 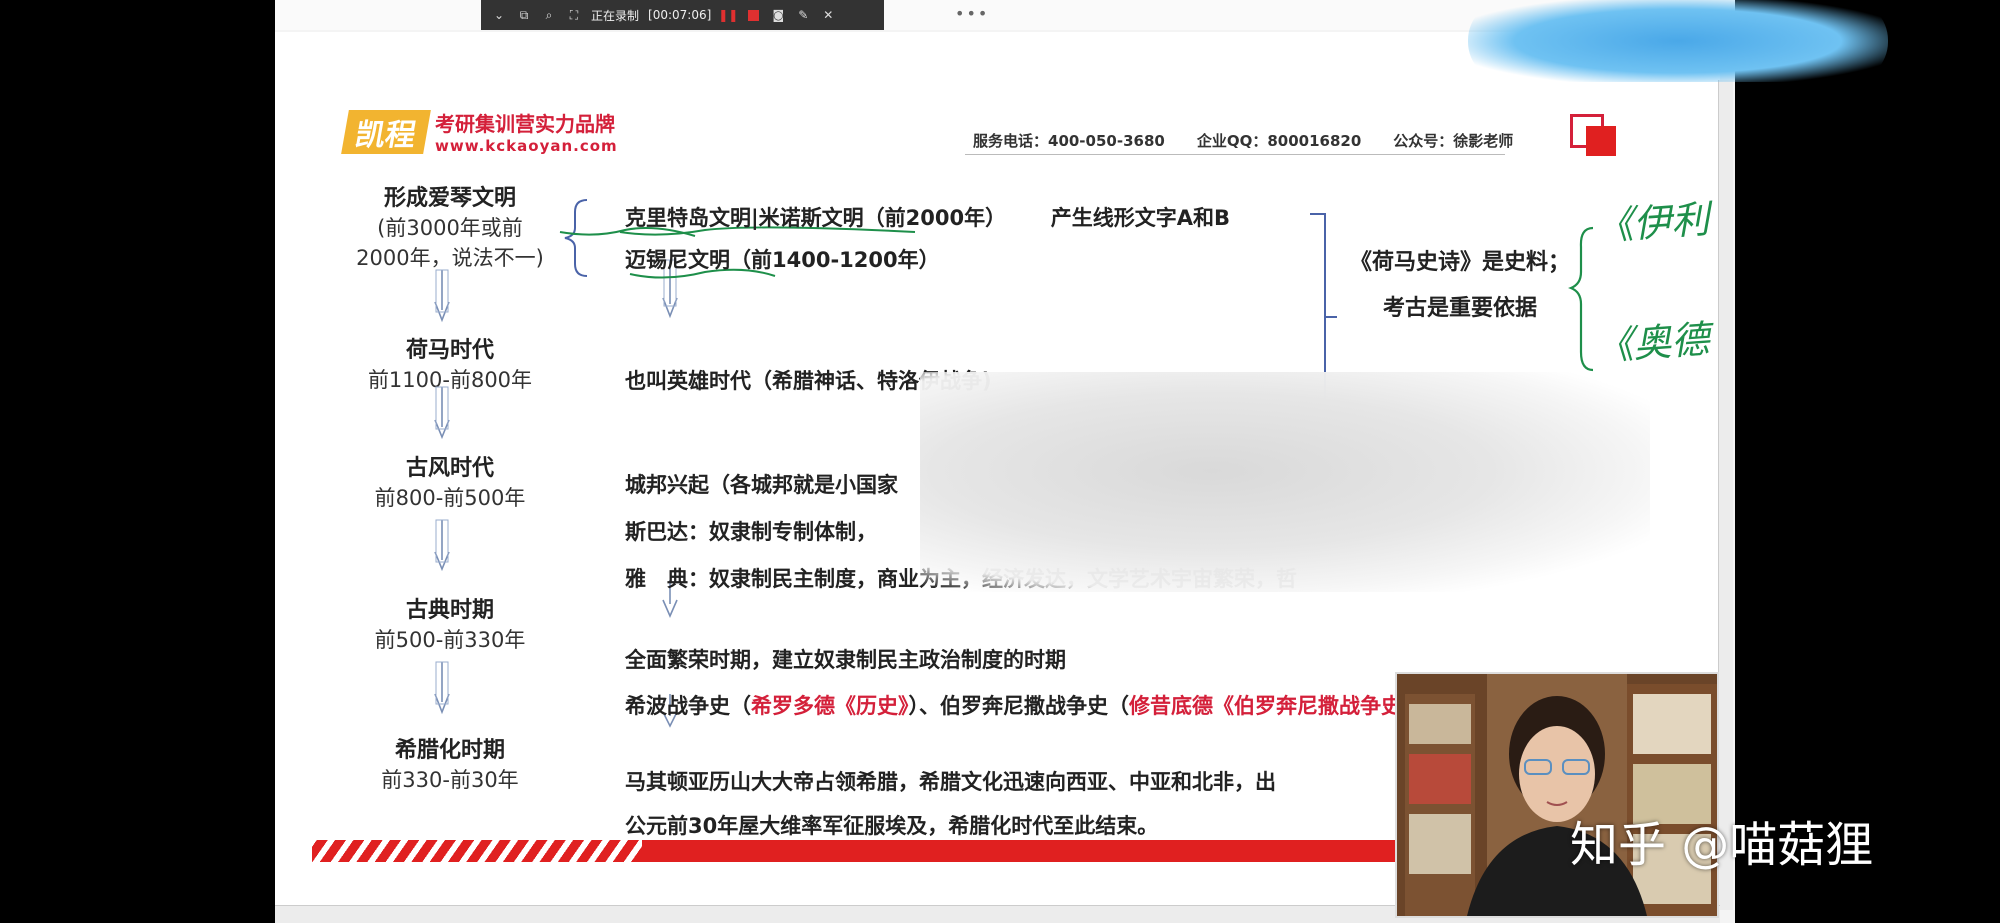 I want to click on camera-icon: ◙, so click(x=778, y=15).